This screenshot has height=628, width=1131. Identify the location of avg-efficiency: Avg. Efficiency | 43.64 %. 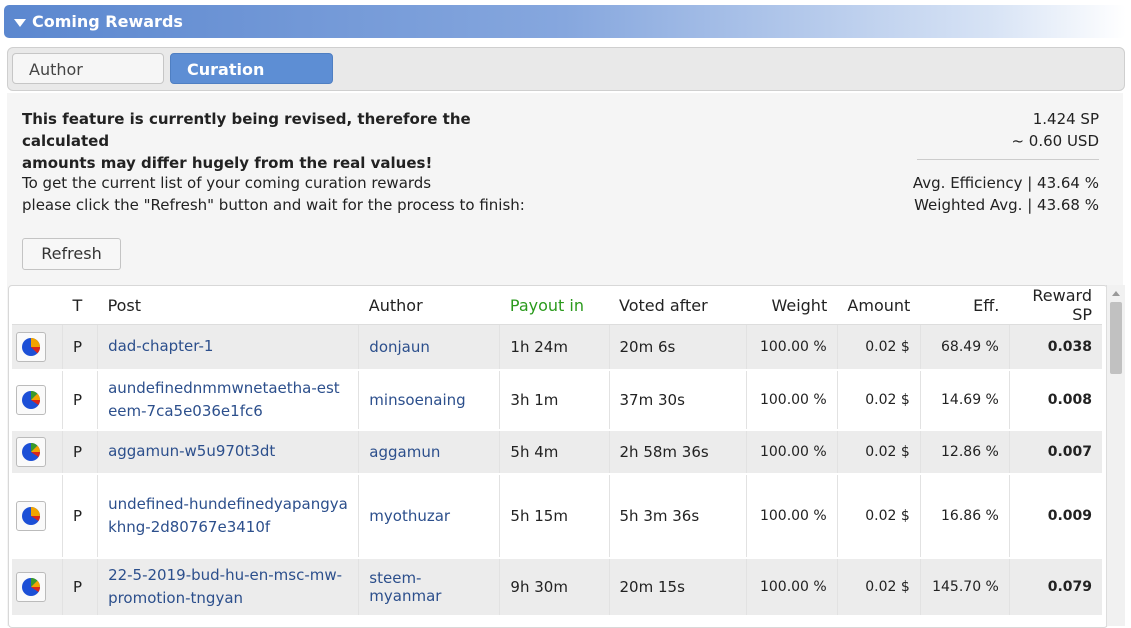
(1005, 183).